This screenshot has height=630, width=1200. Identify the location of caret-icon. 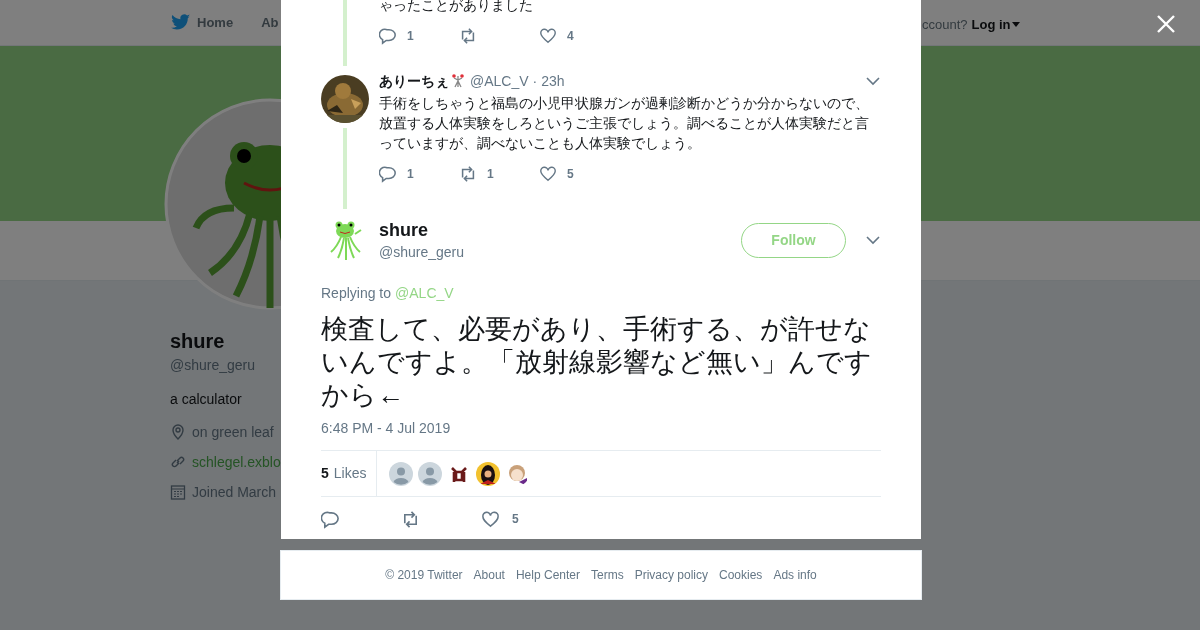
(1015, 25).